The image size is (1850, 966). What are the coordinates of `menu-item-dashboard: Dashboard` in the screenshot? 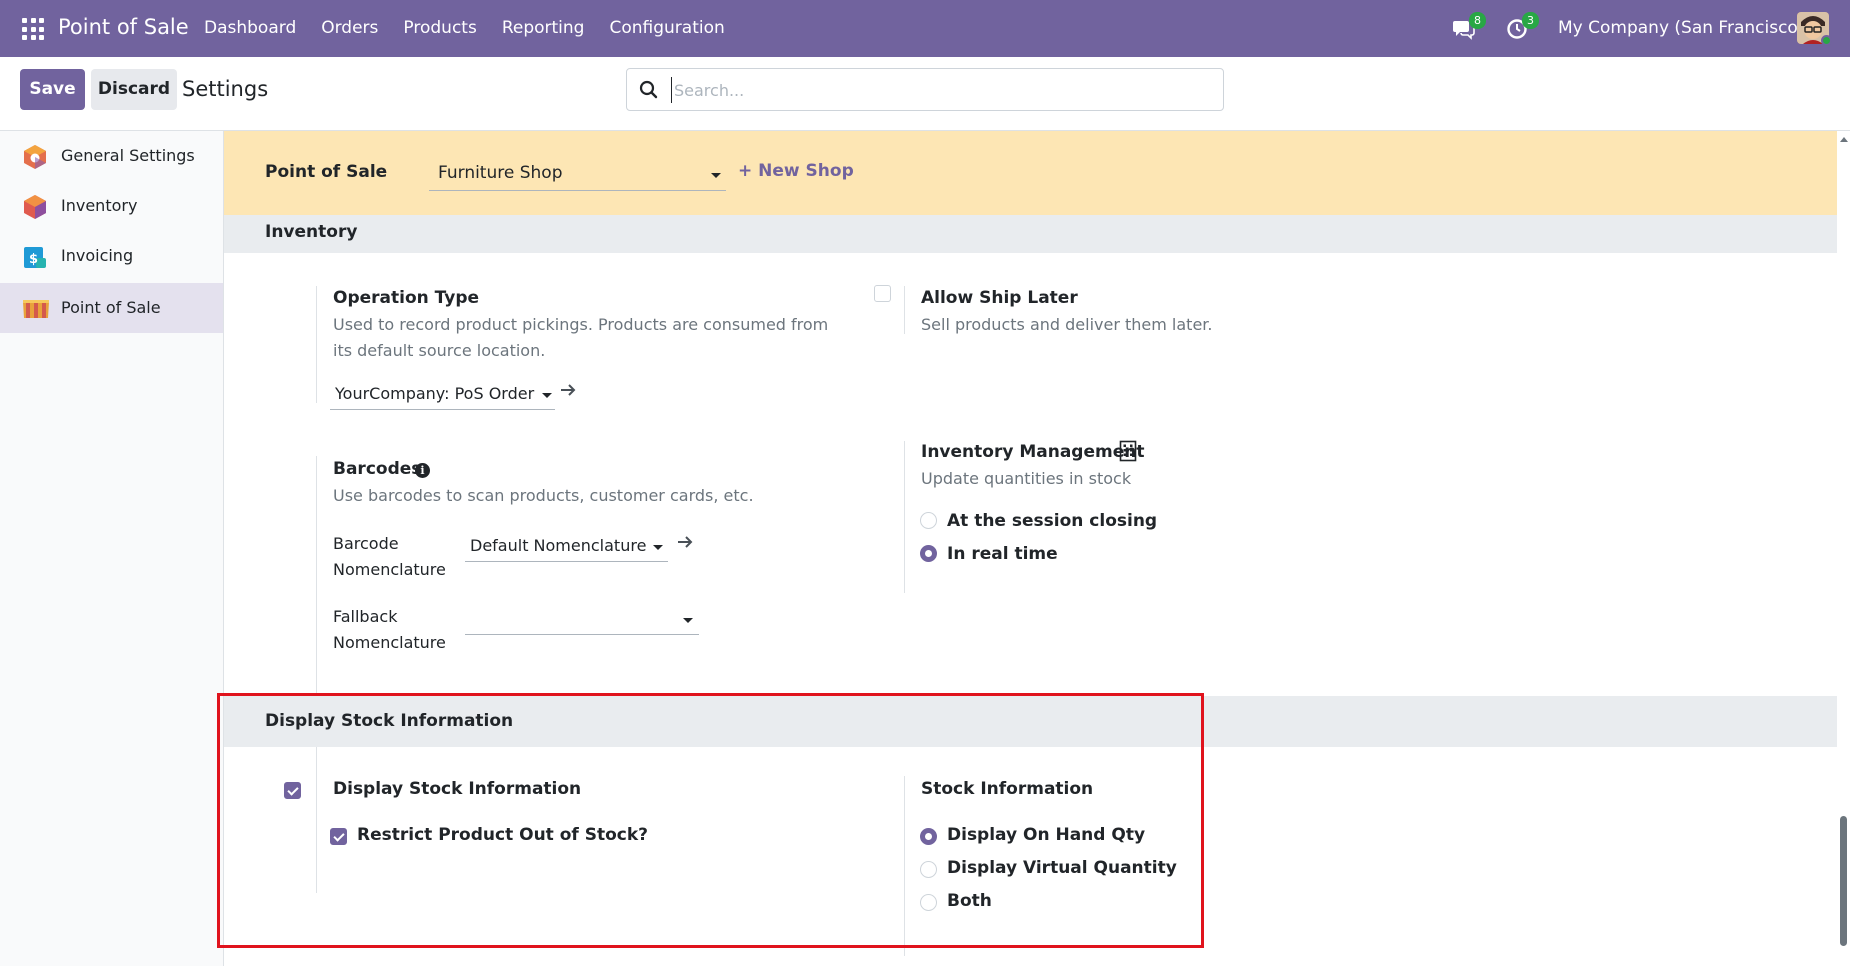 It's located at (250, 28).